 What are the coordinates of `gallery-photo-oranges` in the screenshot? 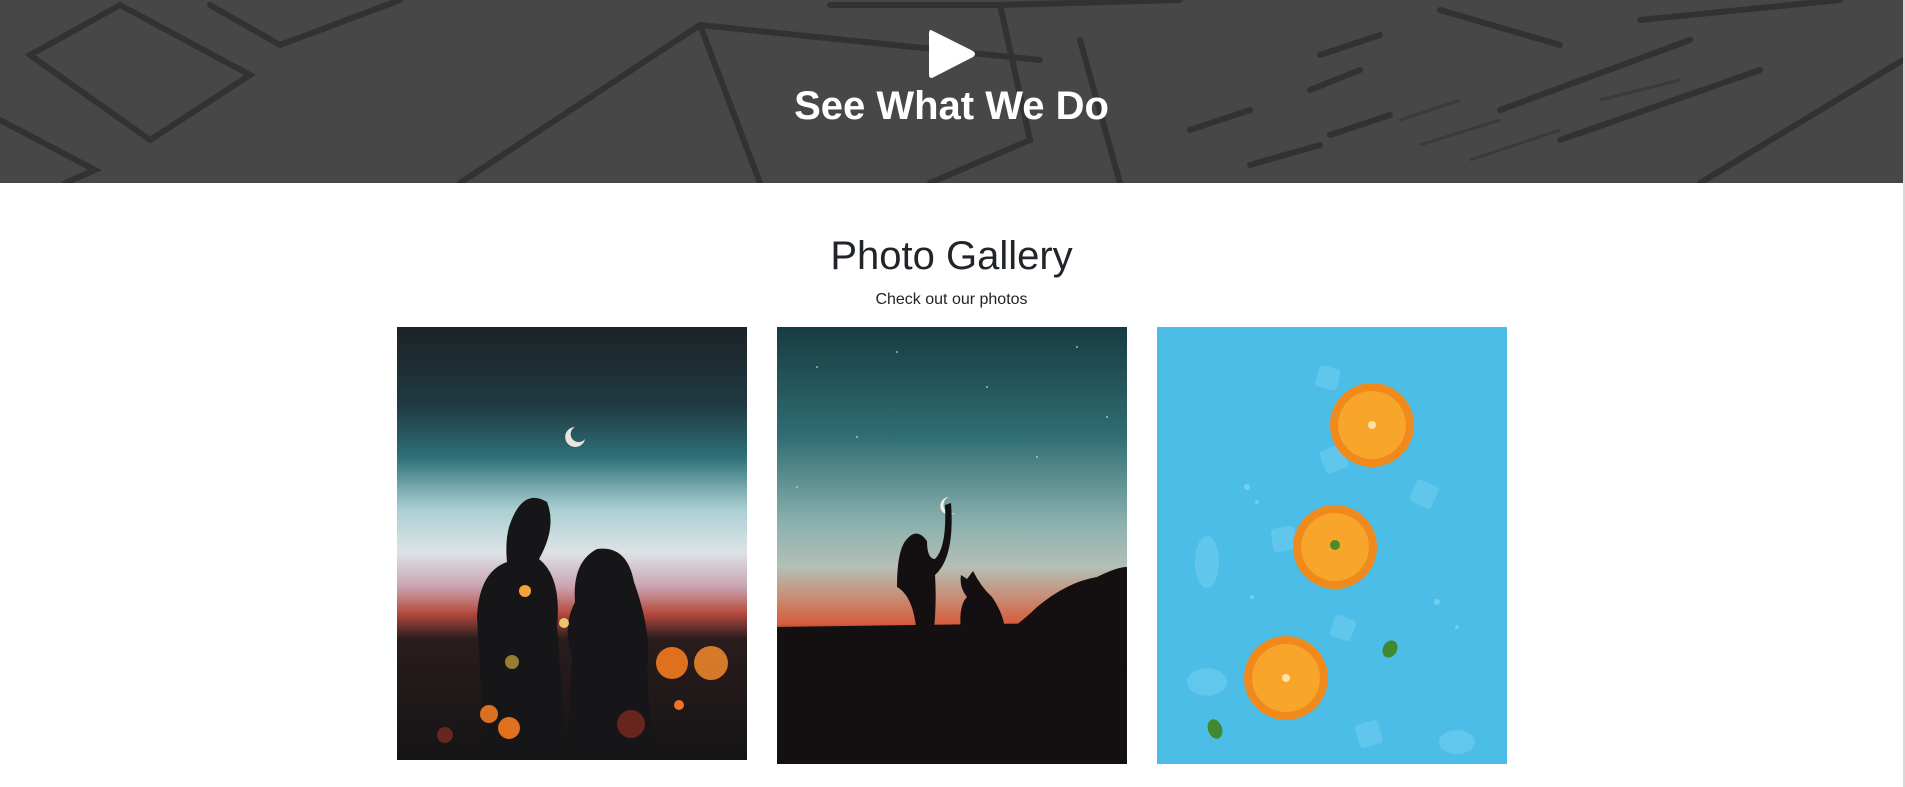 It's located at (1332, 545).